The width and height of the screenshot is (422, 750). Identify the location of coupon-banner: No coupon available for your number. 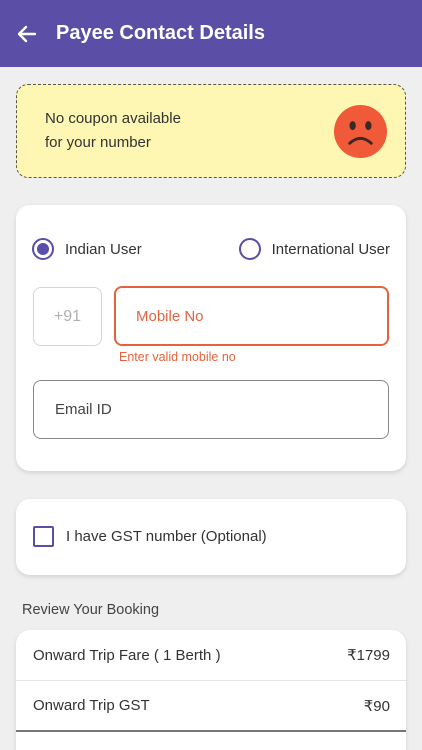
(211, 131).